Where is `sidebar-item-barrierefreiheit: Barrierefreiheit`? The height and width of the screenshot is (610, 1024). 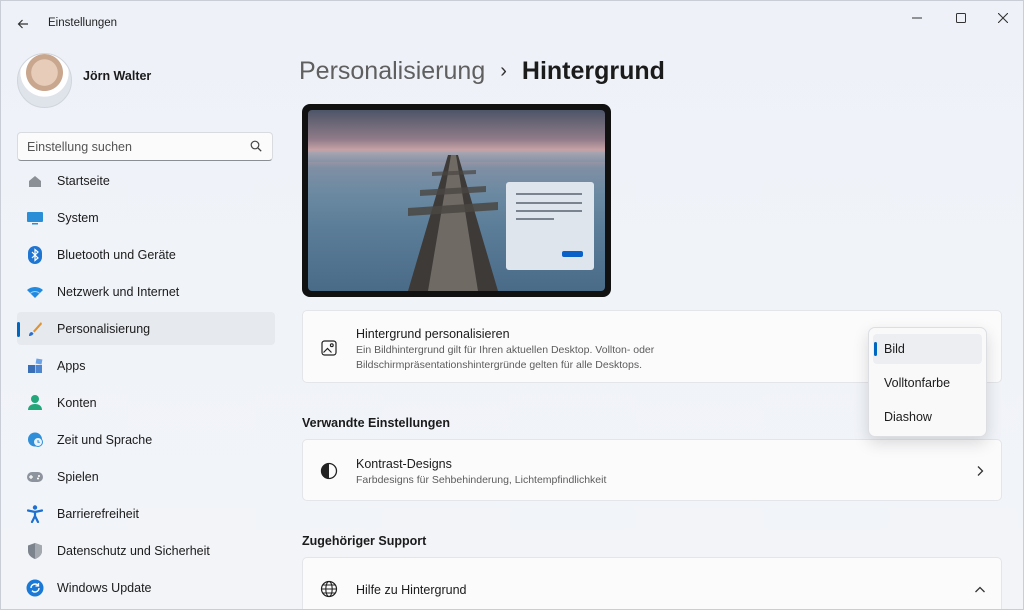
sidebar-item-barrierefreiheit: Barrierefreiheit is located at coordinates (146, 513).